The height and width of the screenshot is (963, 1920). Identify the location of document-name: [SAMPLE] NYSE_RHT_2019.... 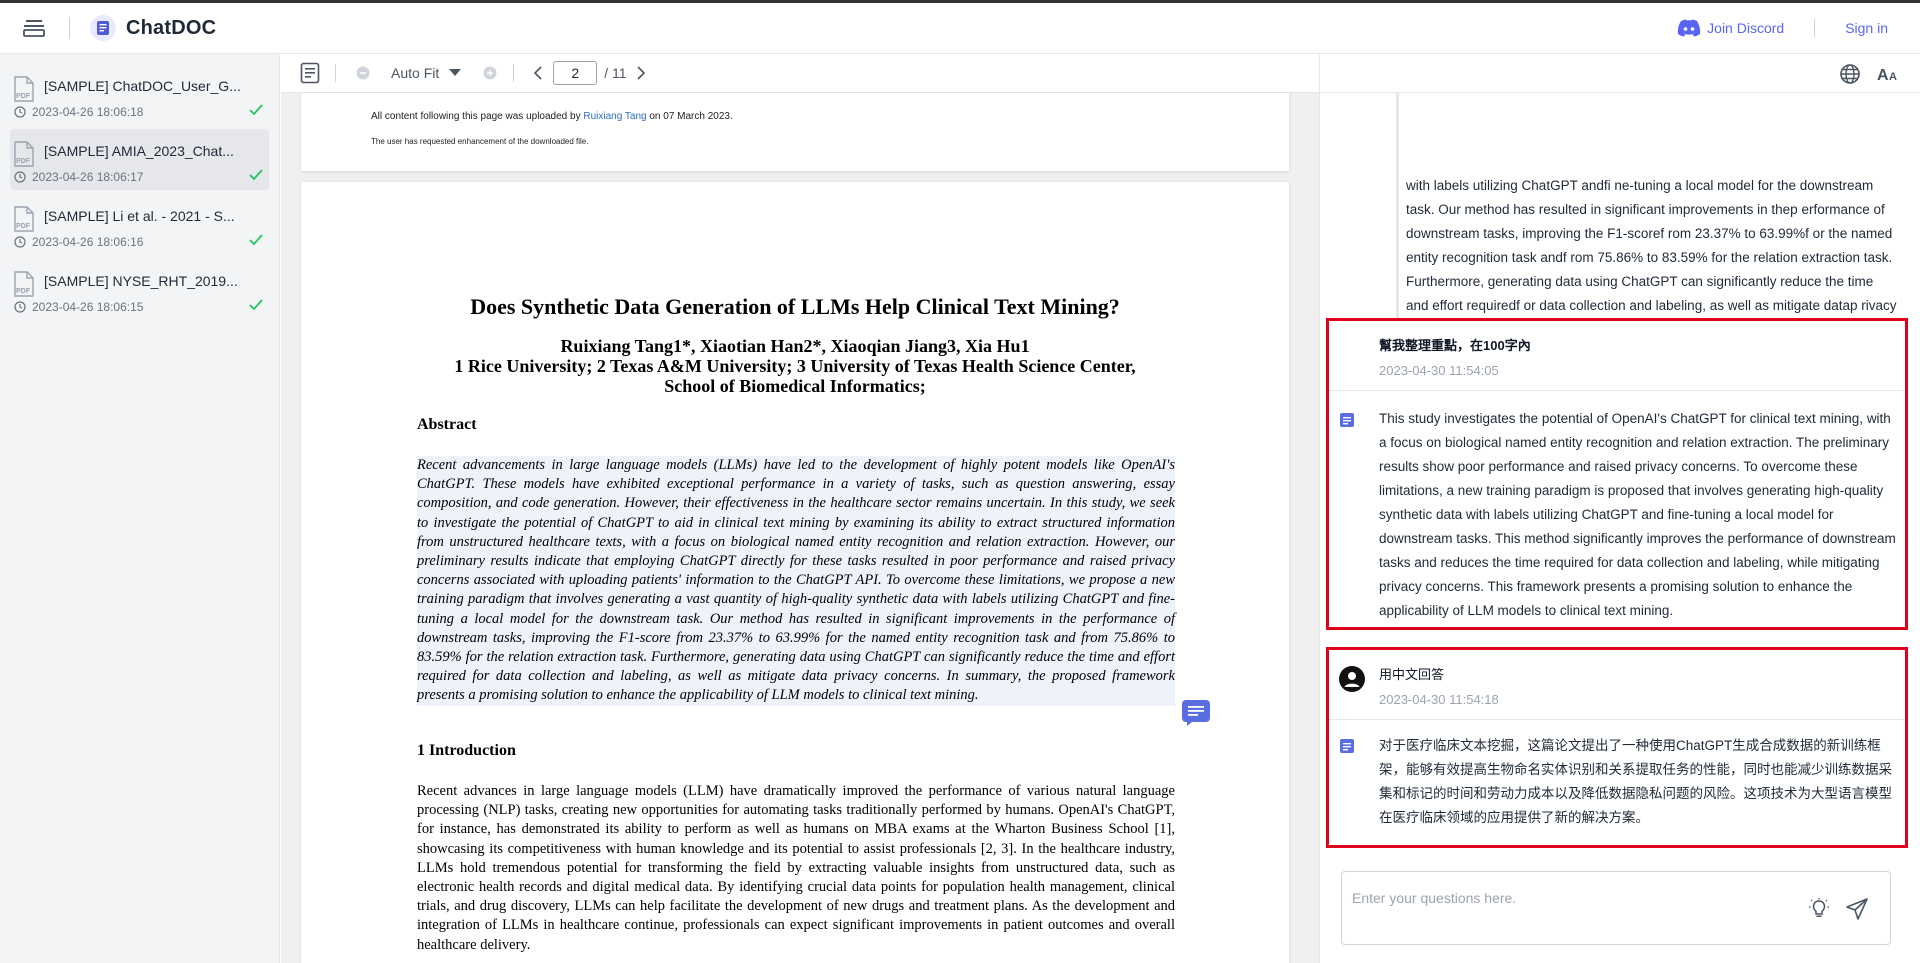
(141, 281).